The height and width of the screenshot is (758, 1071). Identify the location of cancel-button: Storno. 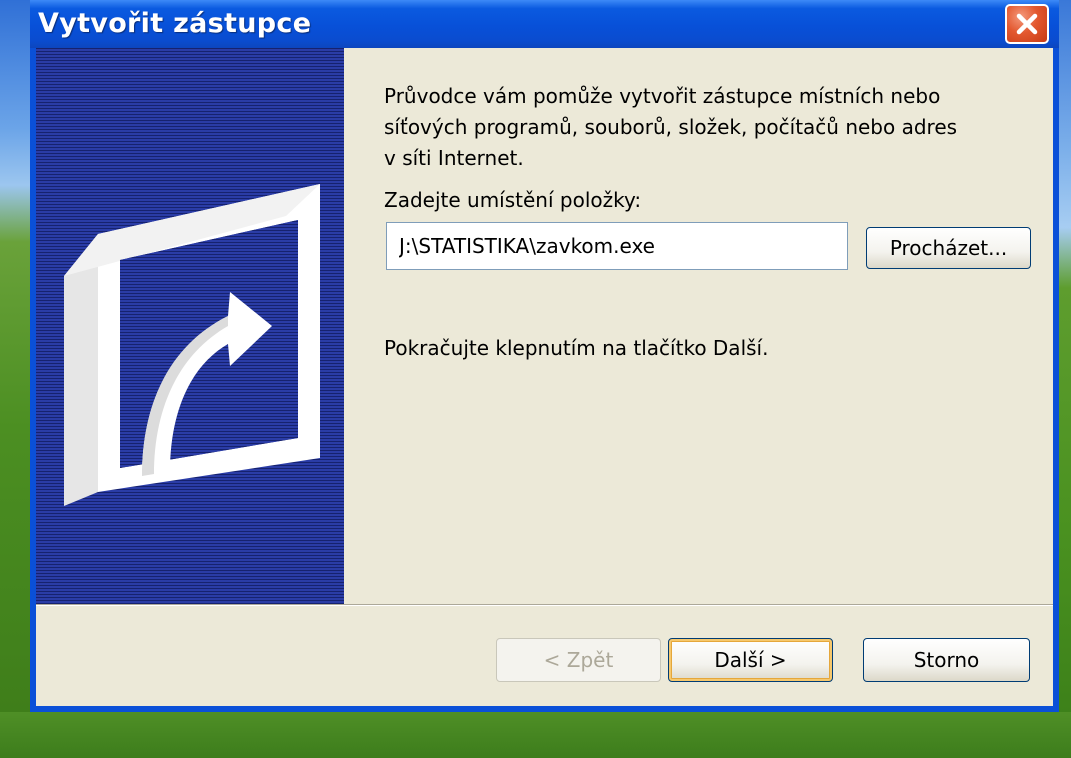
(946, 660).